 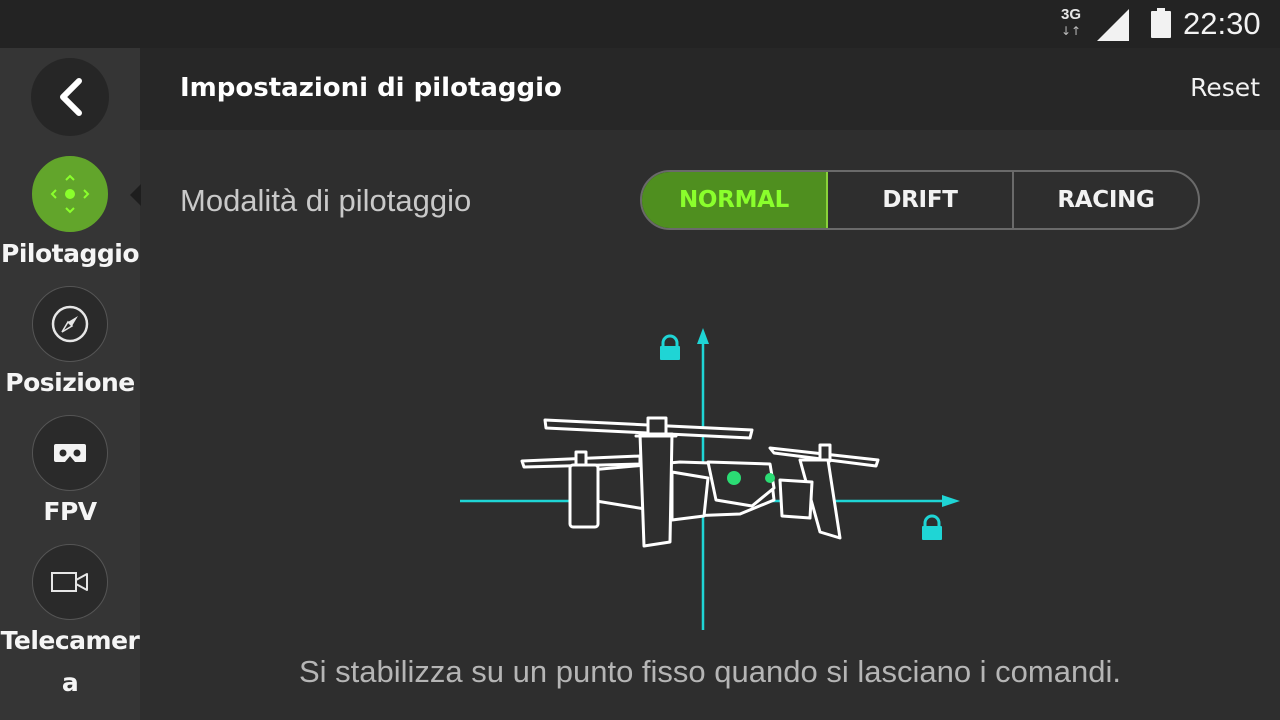 I want to click on video-camera-icon, so click(x=69, y=582).